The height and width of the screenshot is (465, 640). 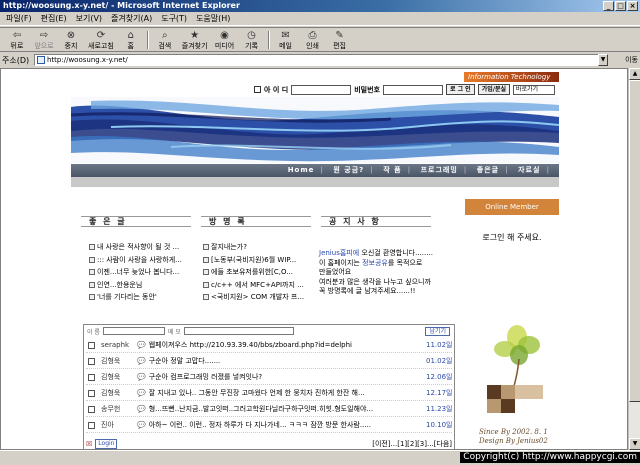 What do you see at coordinates (174, 332) in the screenshot?
I see `memo-label: 메 모` at bounding box center [174, 332].